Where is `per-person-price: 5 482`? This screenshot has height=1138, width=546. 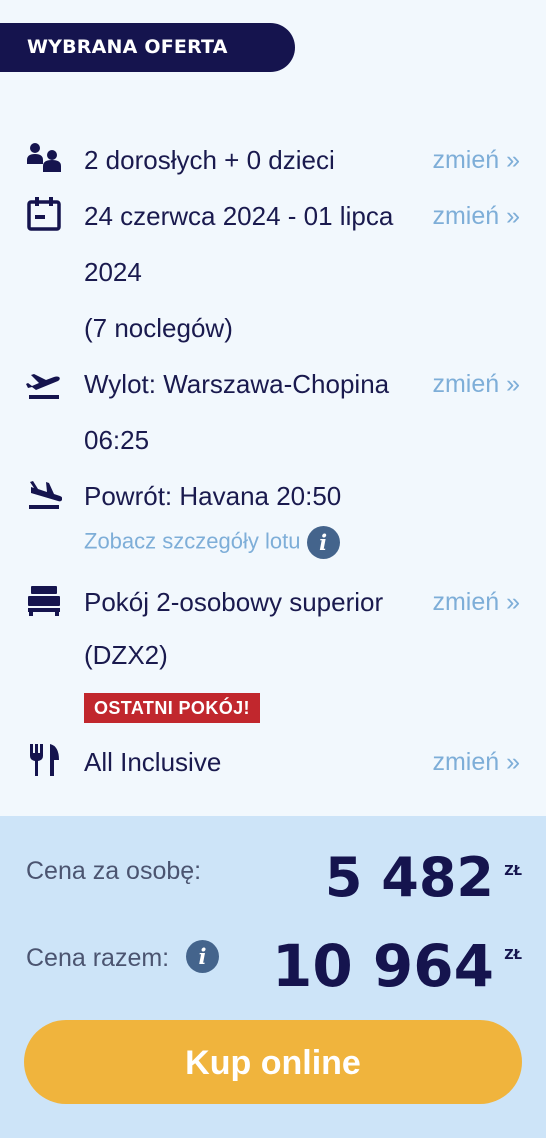 per-person-price: 5 482 is located at coordinates (409, 877).